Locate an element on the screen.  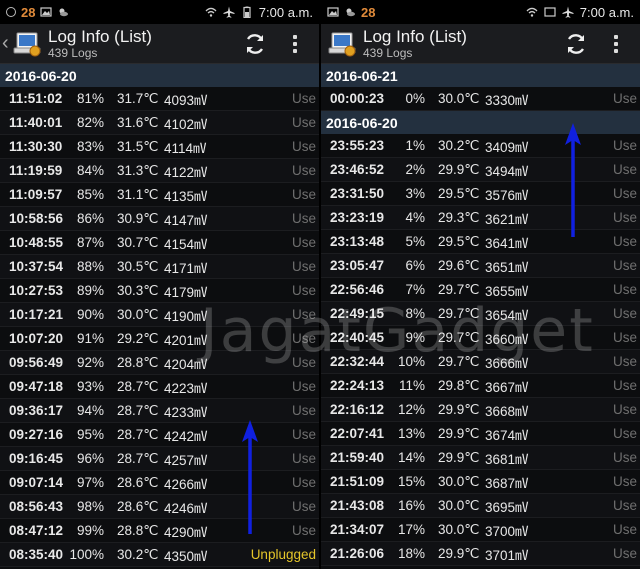
battery-level: 95% is located at coordinates (90, 434).